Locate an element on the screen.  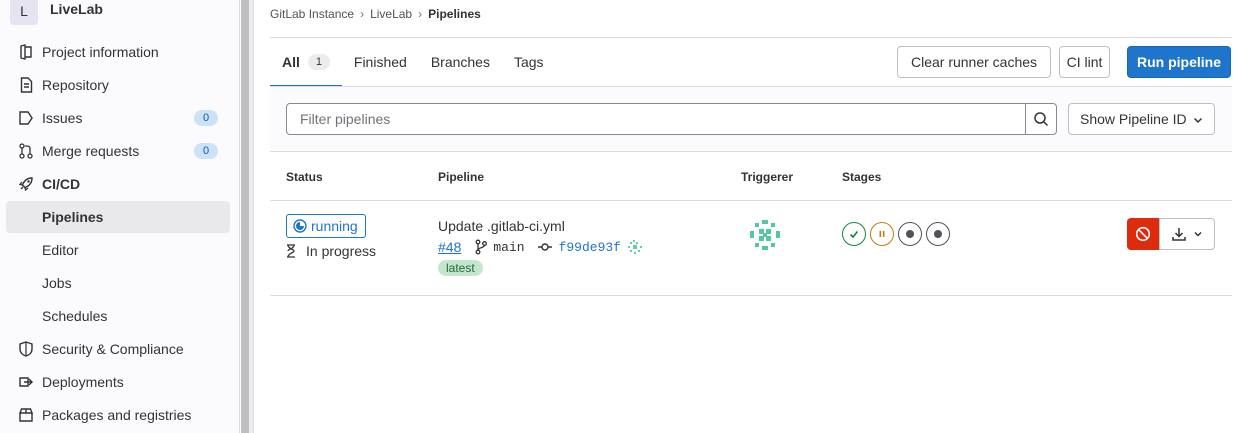
check-icon is located at coordinates (854, 234).